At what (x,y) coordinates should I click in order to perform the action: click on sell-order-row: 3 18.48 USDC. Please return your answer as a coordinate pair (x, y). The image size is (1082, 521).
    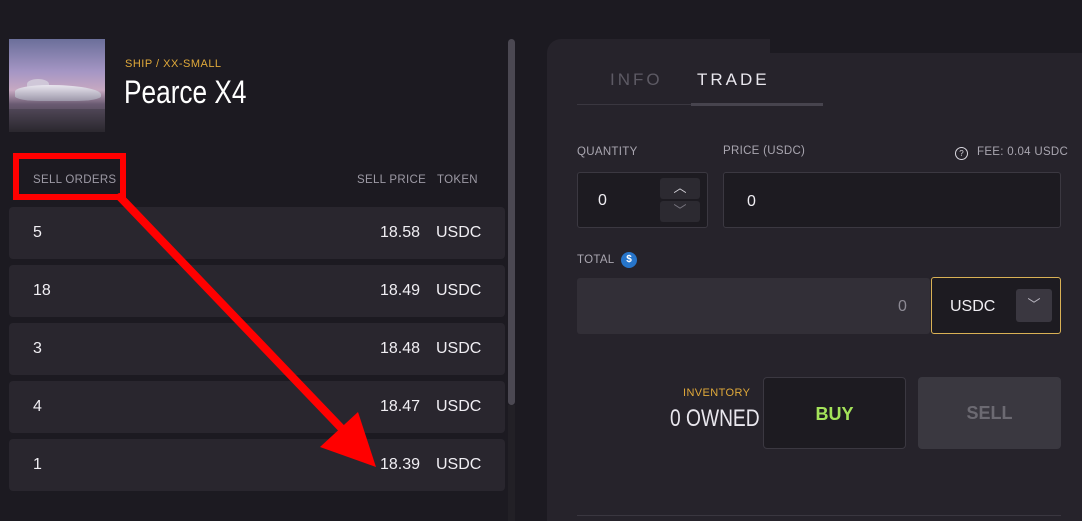
    Looking at the image, I should click on (257, 349).